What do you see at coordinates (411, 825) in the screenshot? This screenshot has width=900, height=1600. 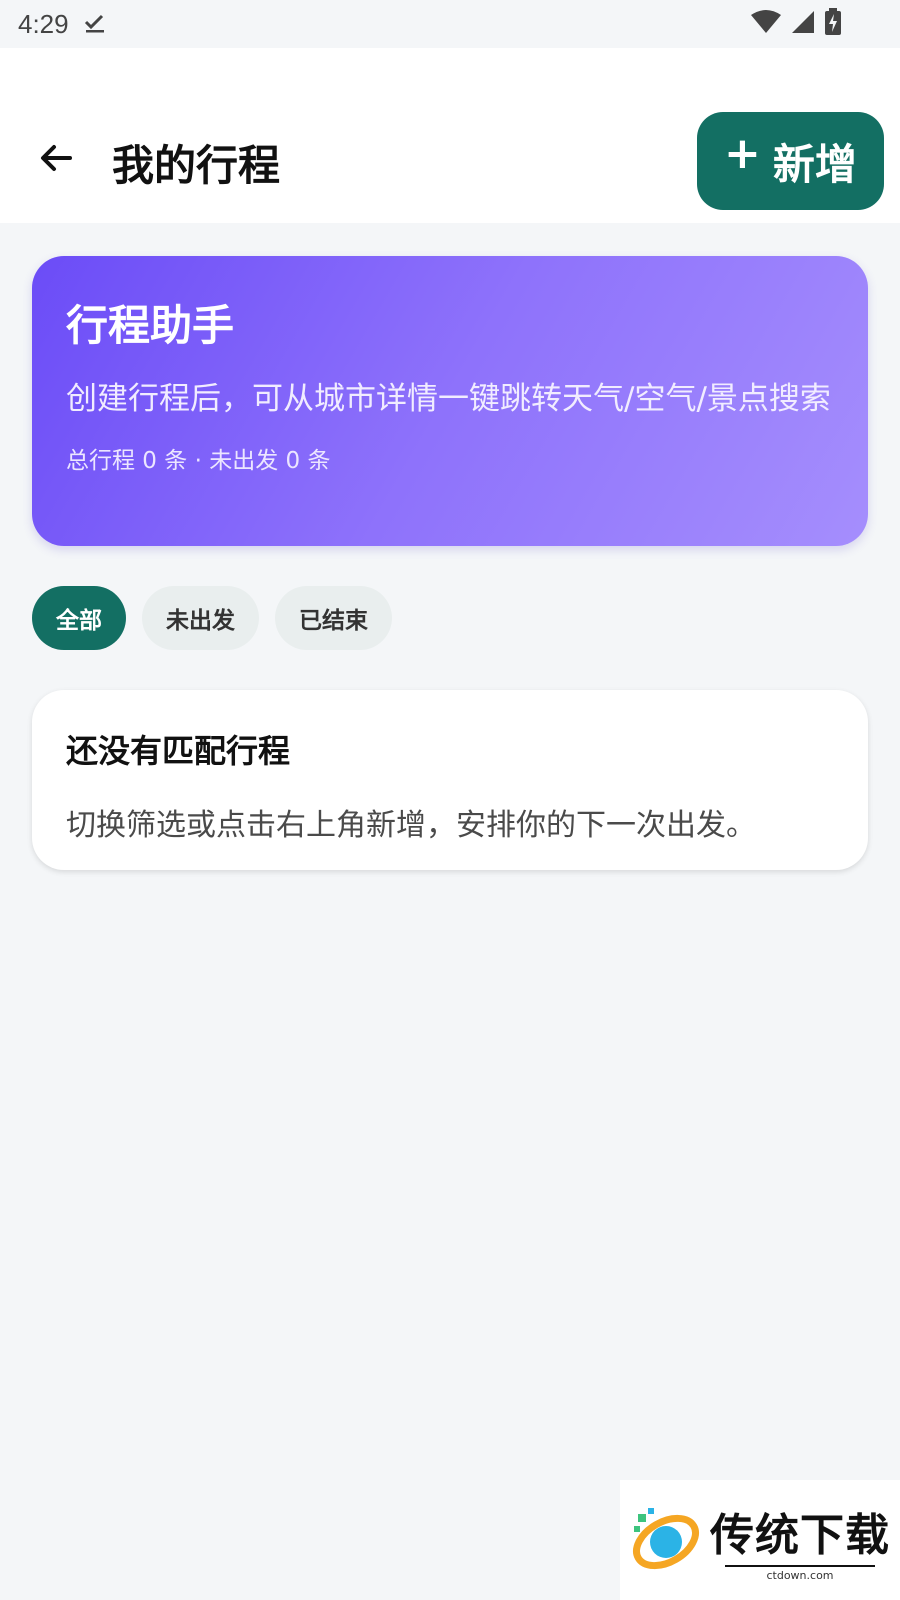 I see `empty-state-description: 切换筛选或点击右上角新增，安排你的下一次出发。` at bounding box center [411, 825].